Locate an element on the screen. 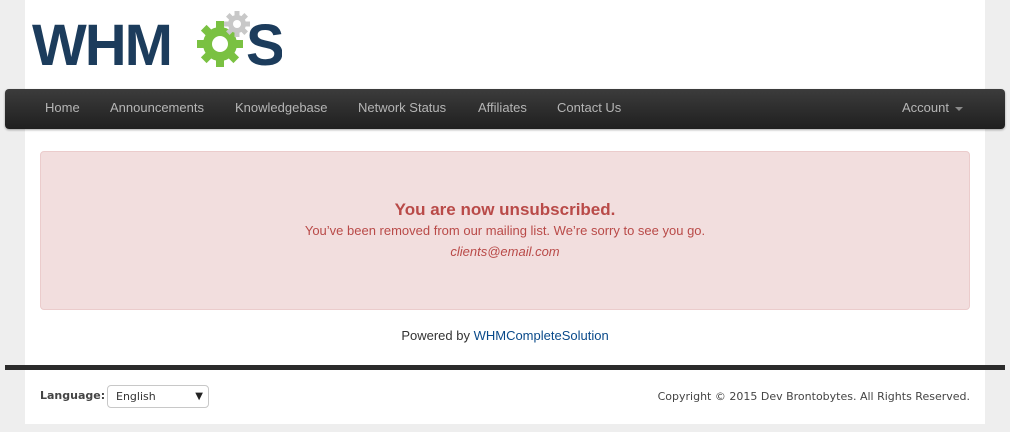 The width and height of the screenshot is (1010, 432). nav-account-dropdown: Account is located at coordinates (932, 109).